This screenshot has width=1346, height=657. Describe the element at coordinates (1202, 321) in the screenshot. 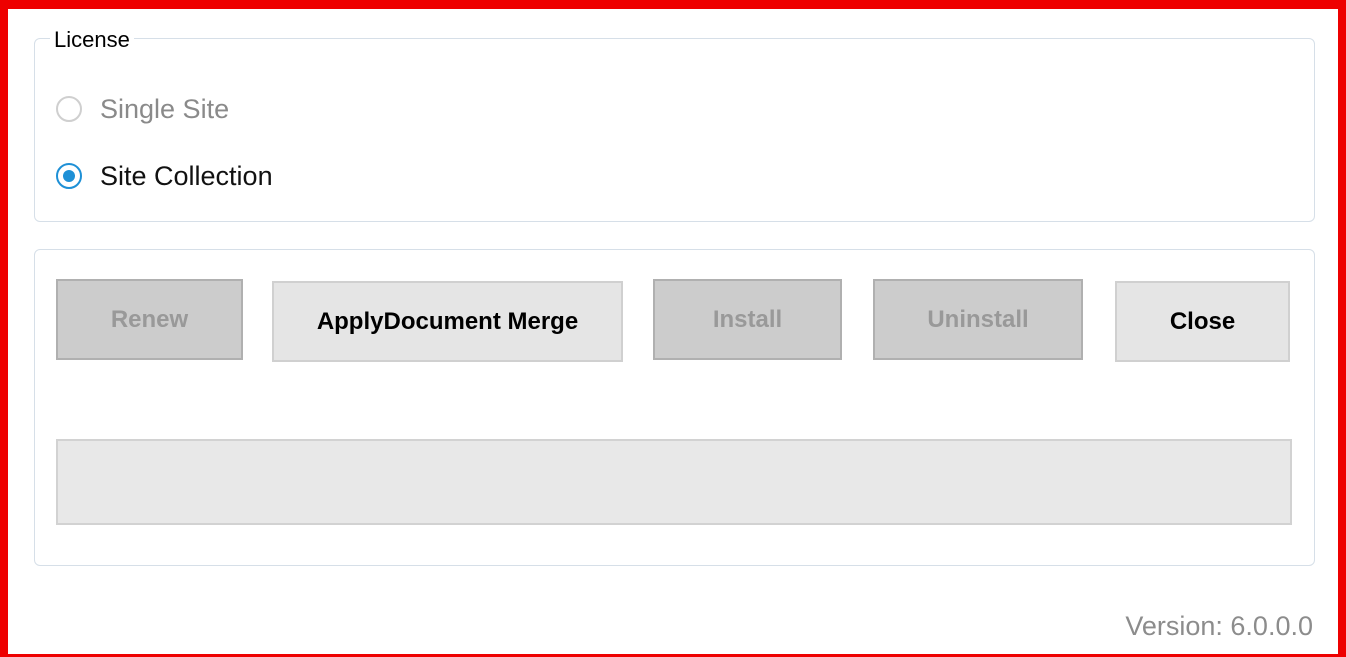

I see `close-button: Close` at that location.